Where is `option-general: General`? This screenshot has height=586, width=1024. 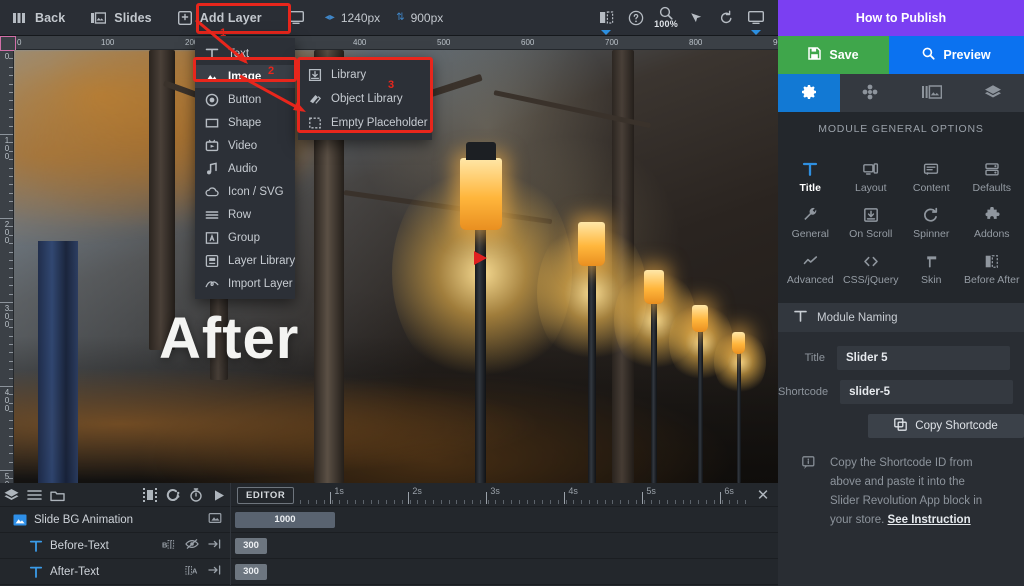 option-general: General is located at coordinates (810, 223).